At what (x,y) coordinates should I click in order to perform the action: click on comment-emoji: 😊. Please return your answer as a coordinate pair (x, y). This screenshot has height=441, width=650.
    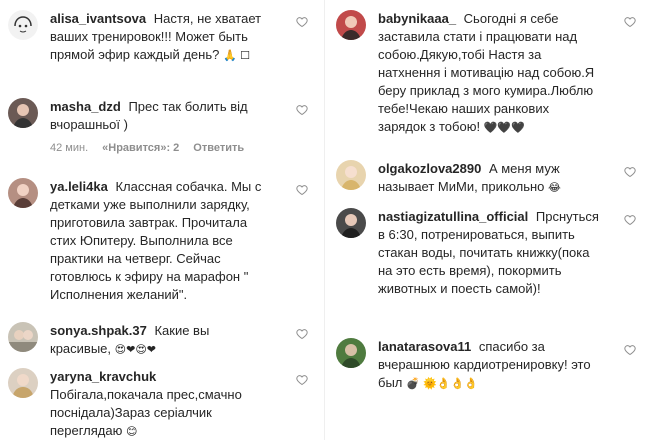
    Looking at the image, I should click on (132, 431).